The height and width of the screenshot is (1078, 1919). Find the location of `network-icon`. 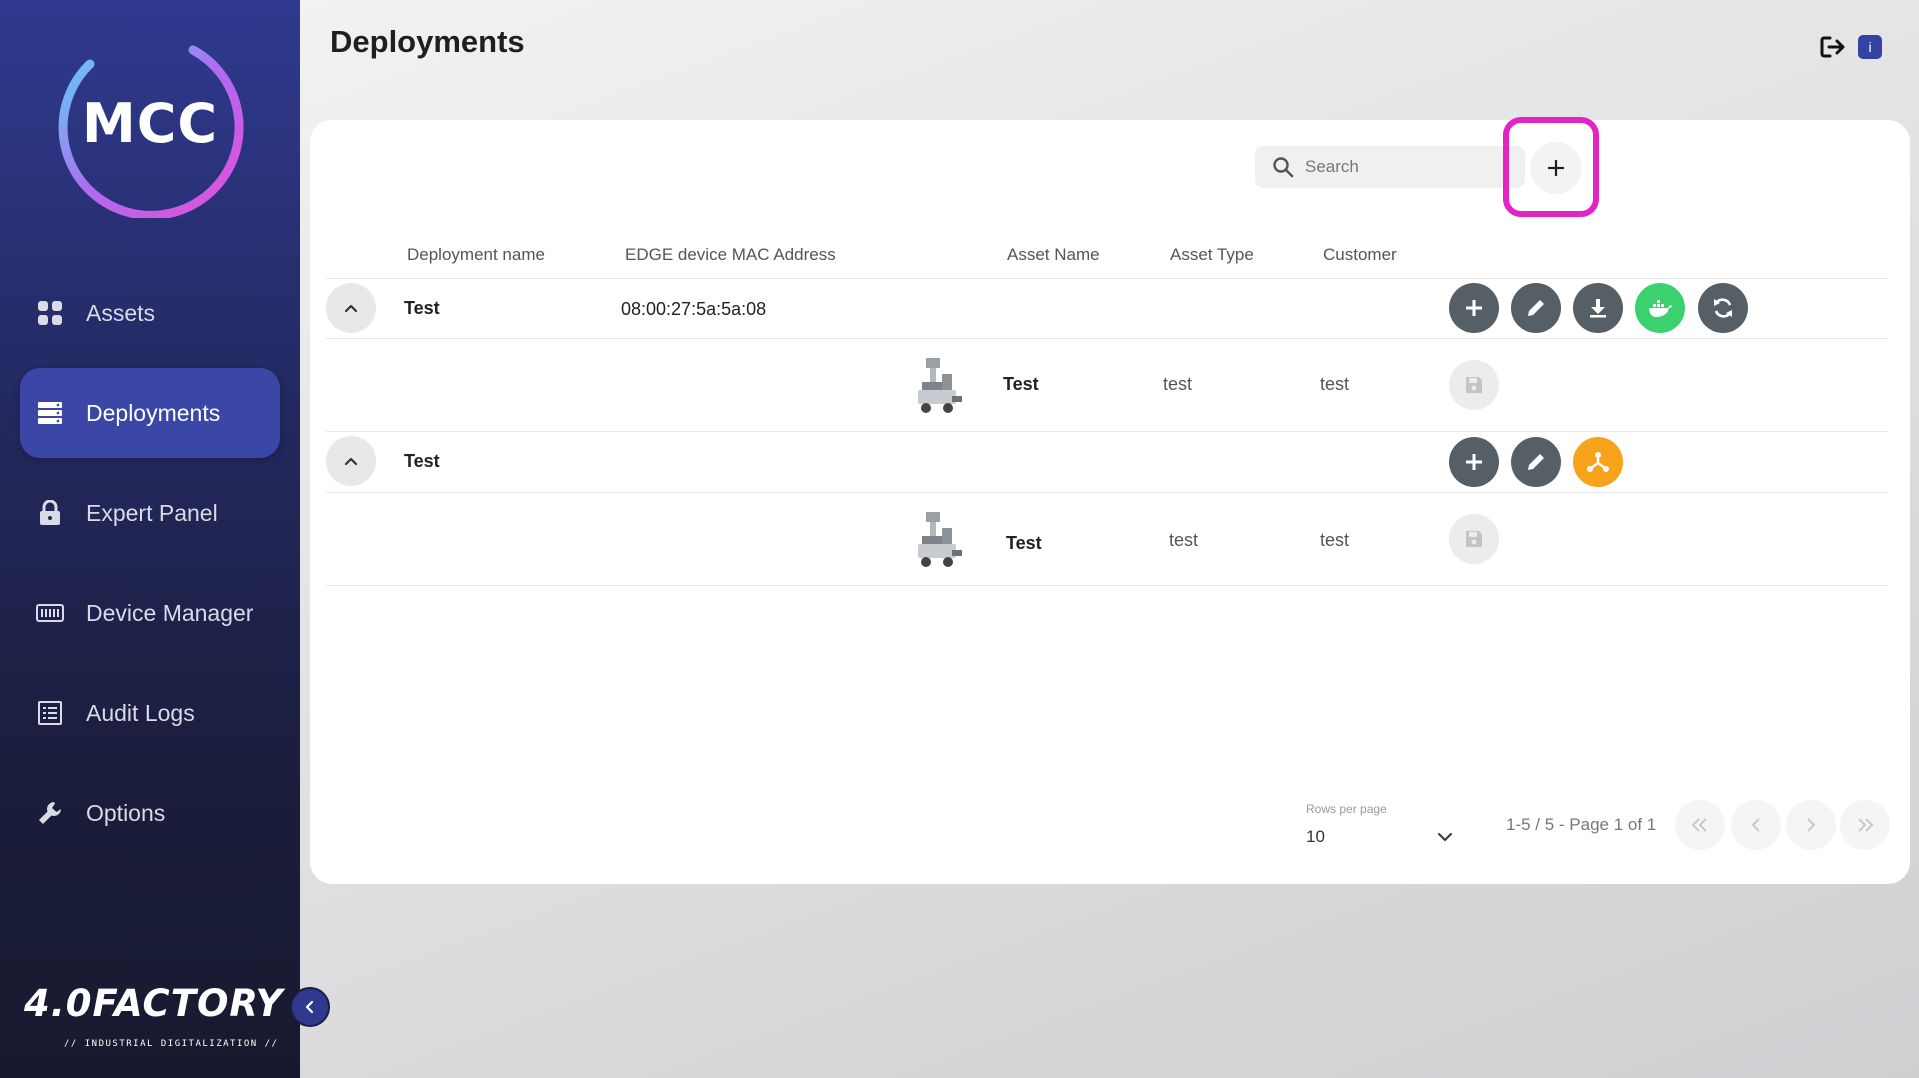

network-icon is located at coordinates (1598, 462).